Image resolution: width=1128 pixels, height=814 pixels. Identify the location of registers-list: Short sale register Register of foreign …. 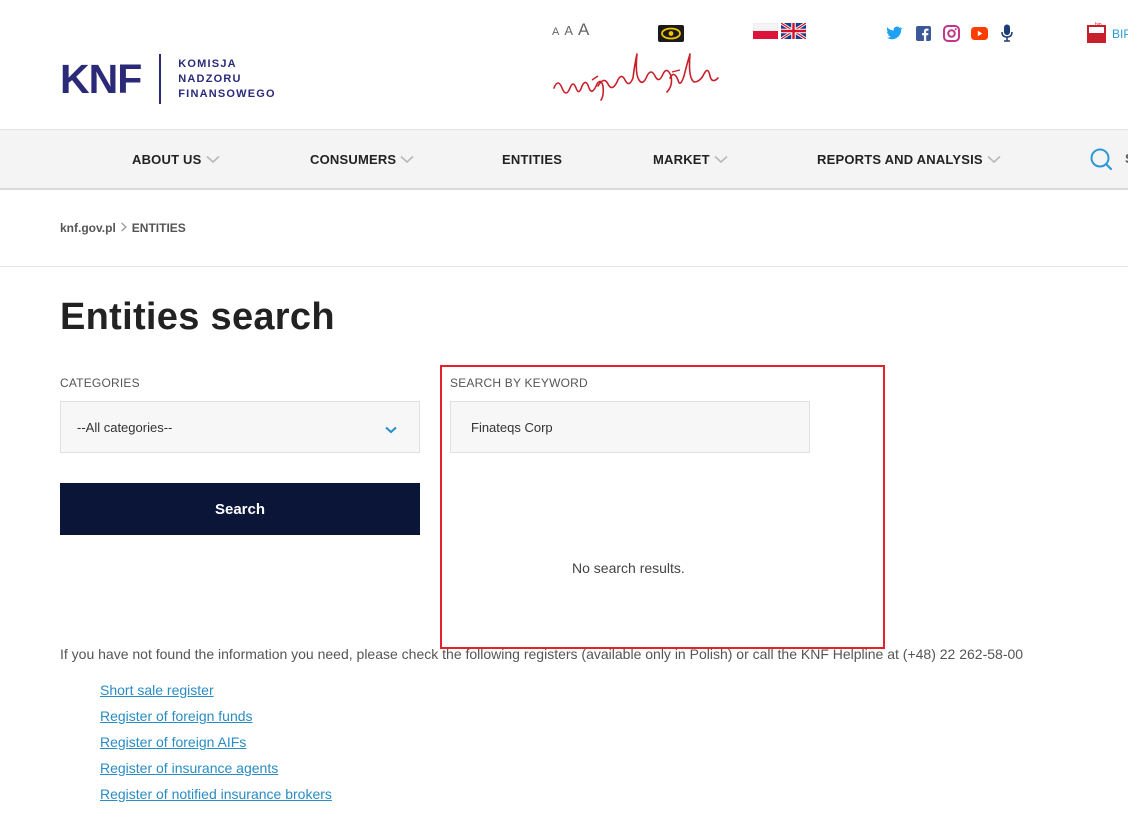
(216, 747).